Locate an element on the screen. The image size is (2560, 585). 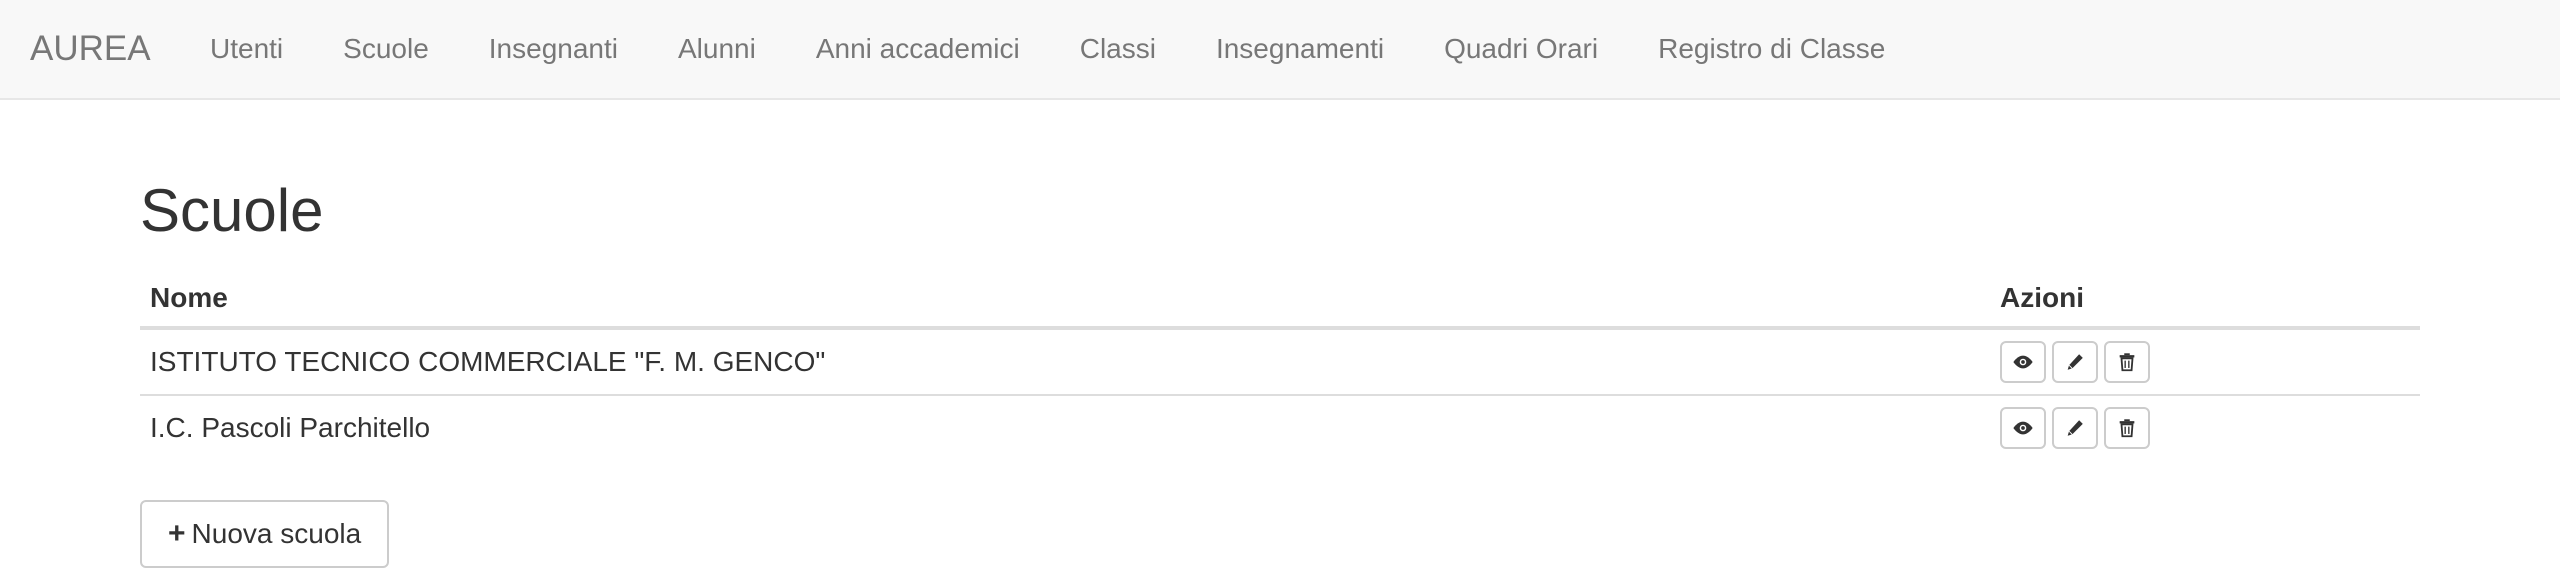
brand-logo: AUREA is located at coordinates (90, 49).